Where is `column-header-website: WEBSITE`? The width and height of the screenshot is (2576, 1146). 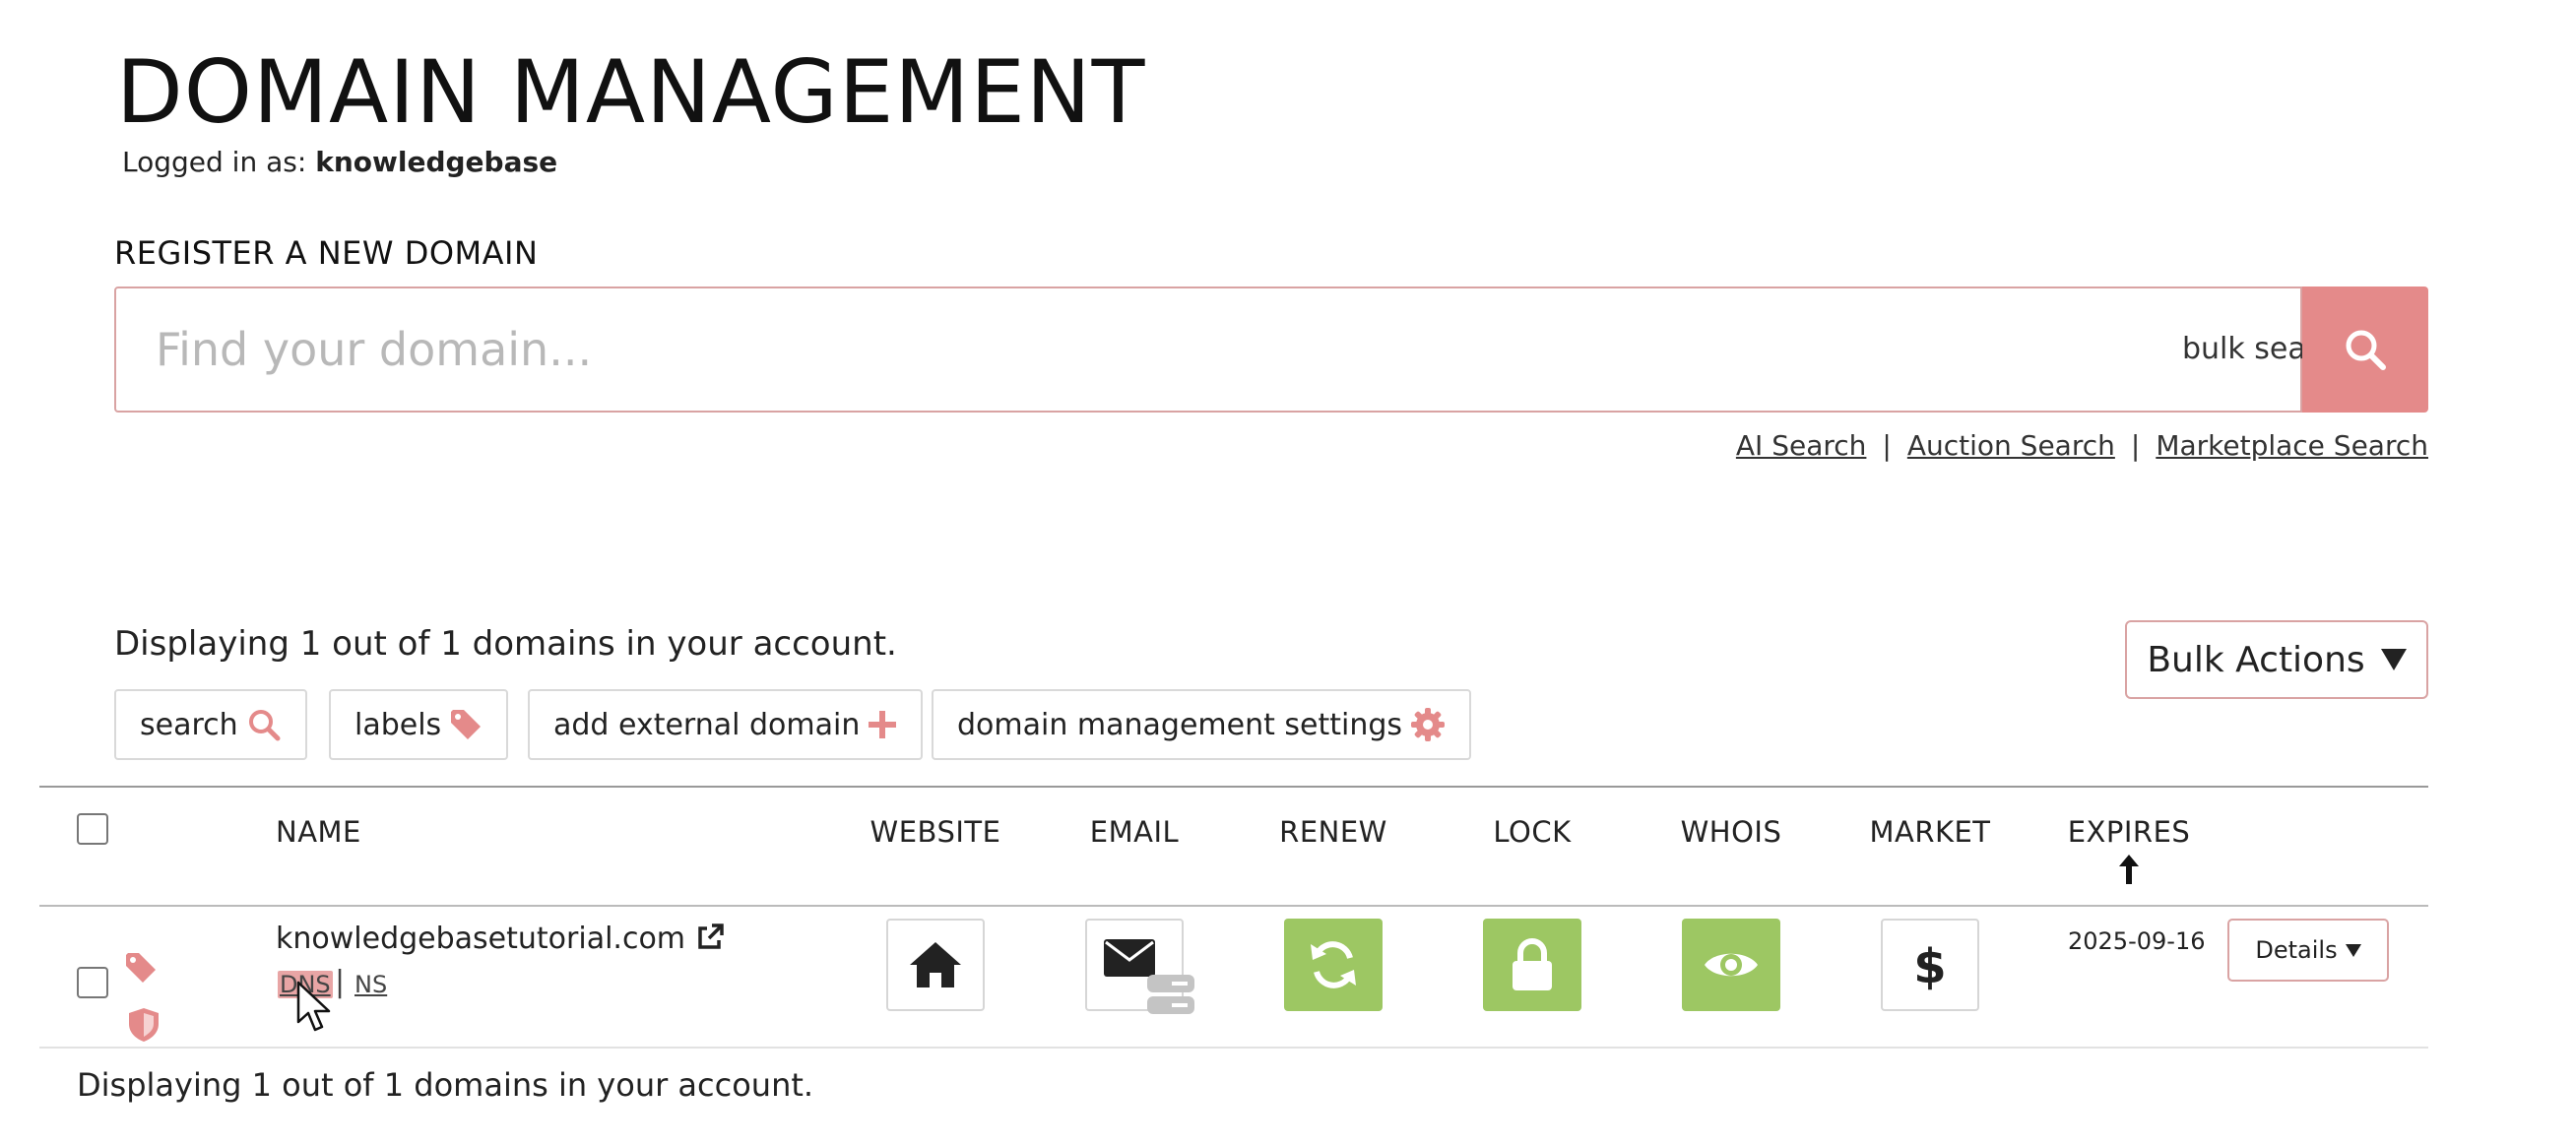
column-header-website: WEBSITE is located at coordinates (935, 832).